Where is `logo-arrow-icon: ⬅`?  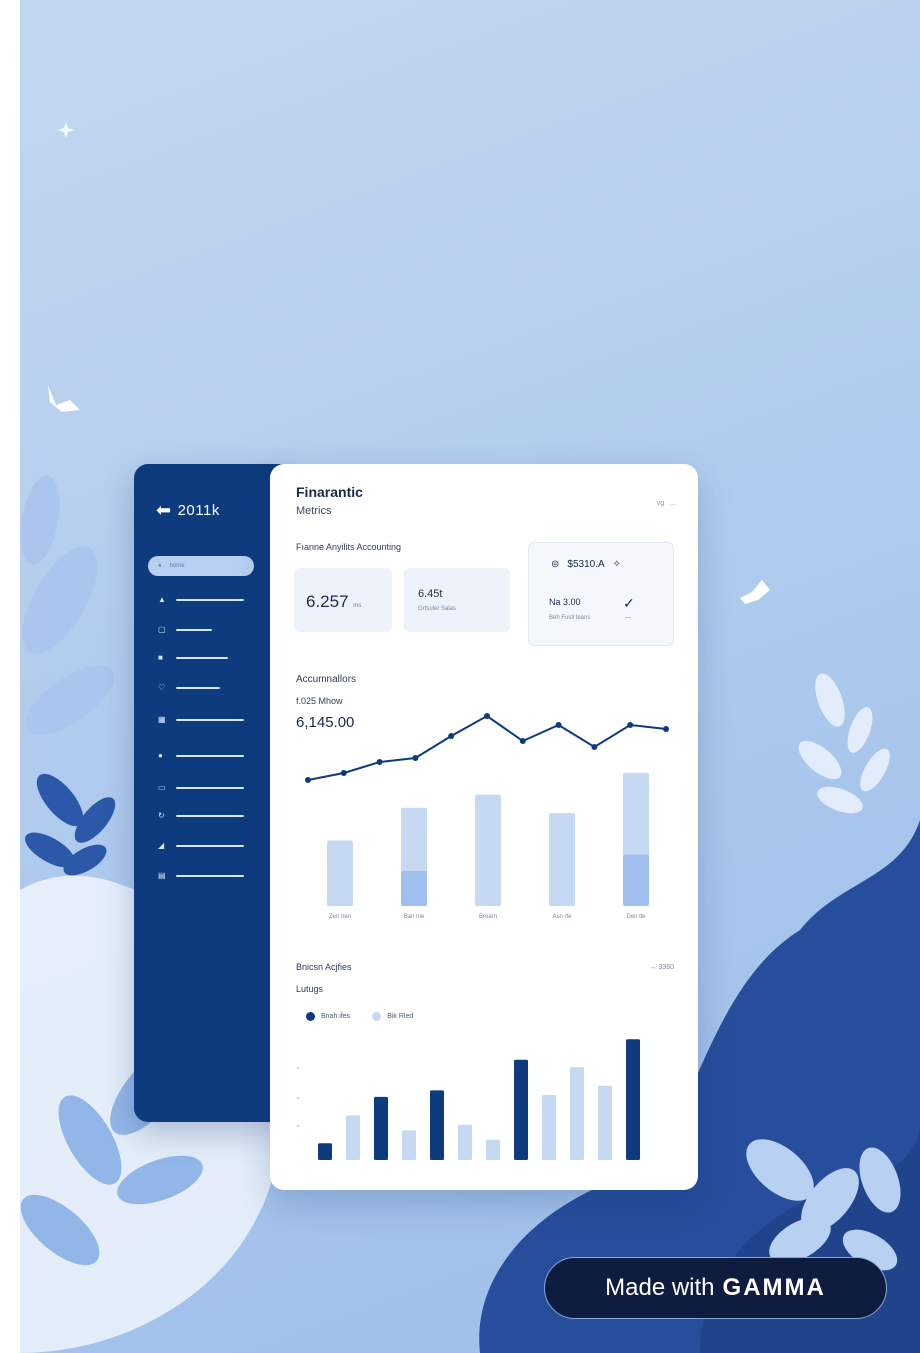 logo-arrow-icon: ⬅ is located at coordinates (164, 510).